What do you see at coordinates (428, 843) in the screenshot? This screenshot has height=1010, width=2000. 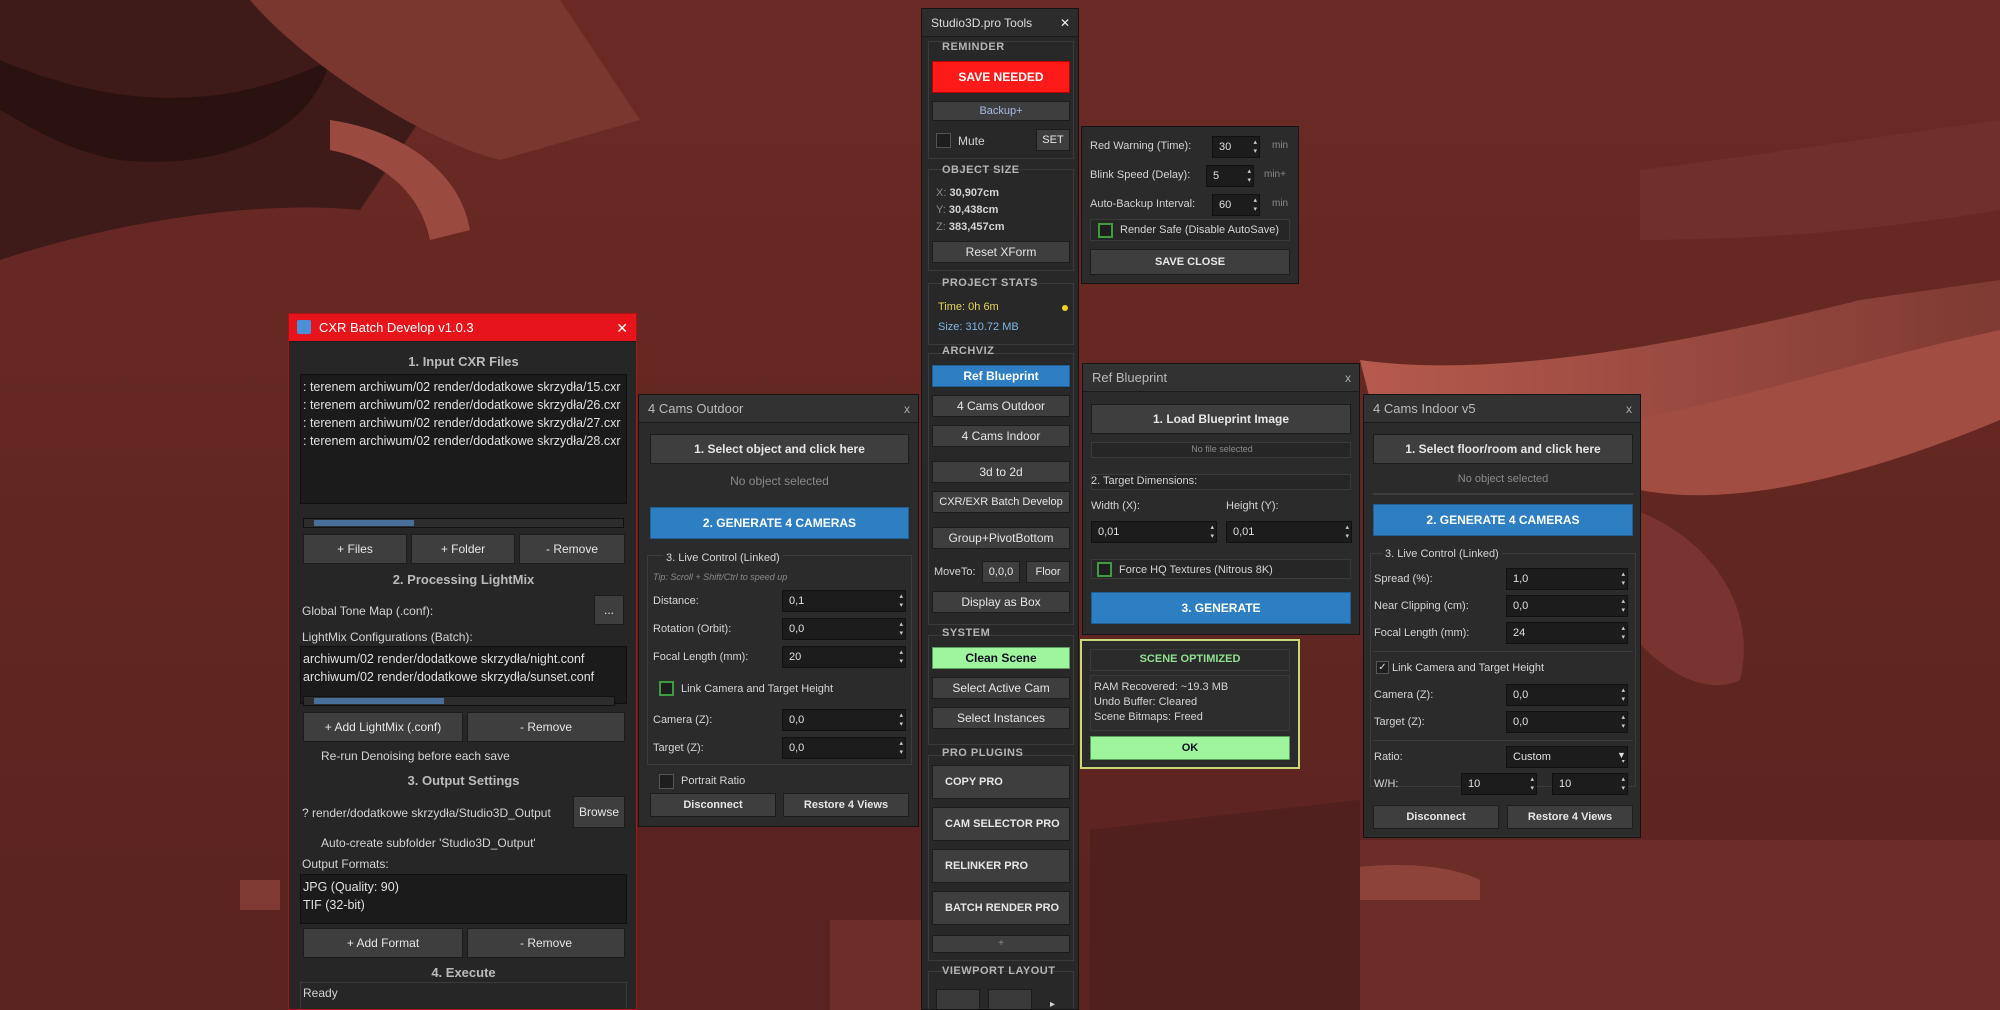 I see `auto-create-label: Auto-create subfolder 'Studio3D_Output'` at bounding box center [428, 843].